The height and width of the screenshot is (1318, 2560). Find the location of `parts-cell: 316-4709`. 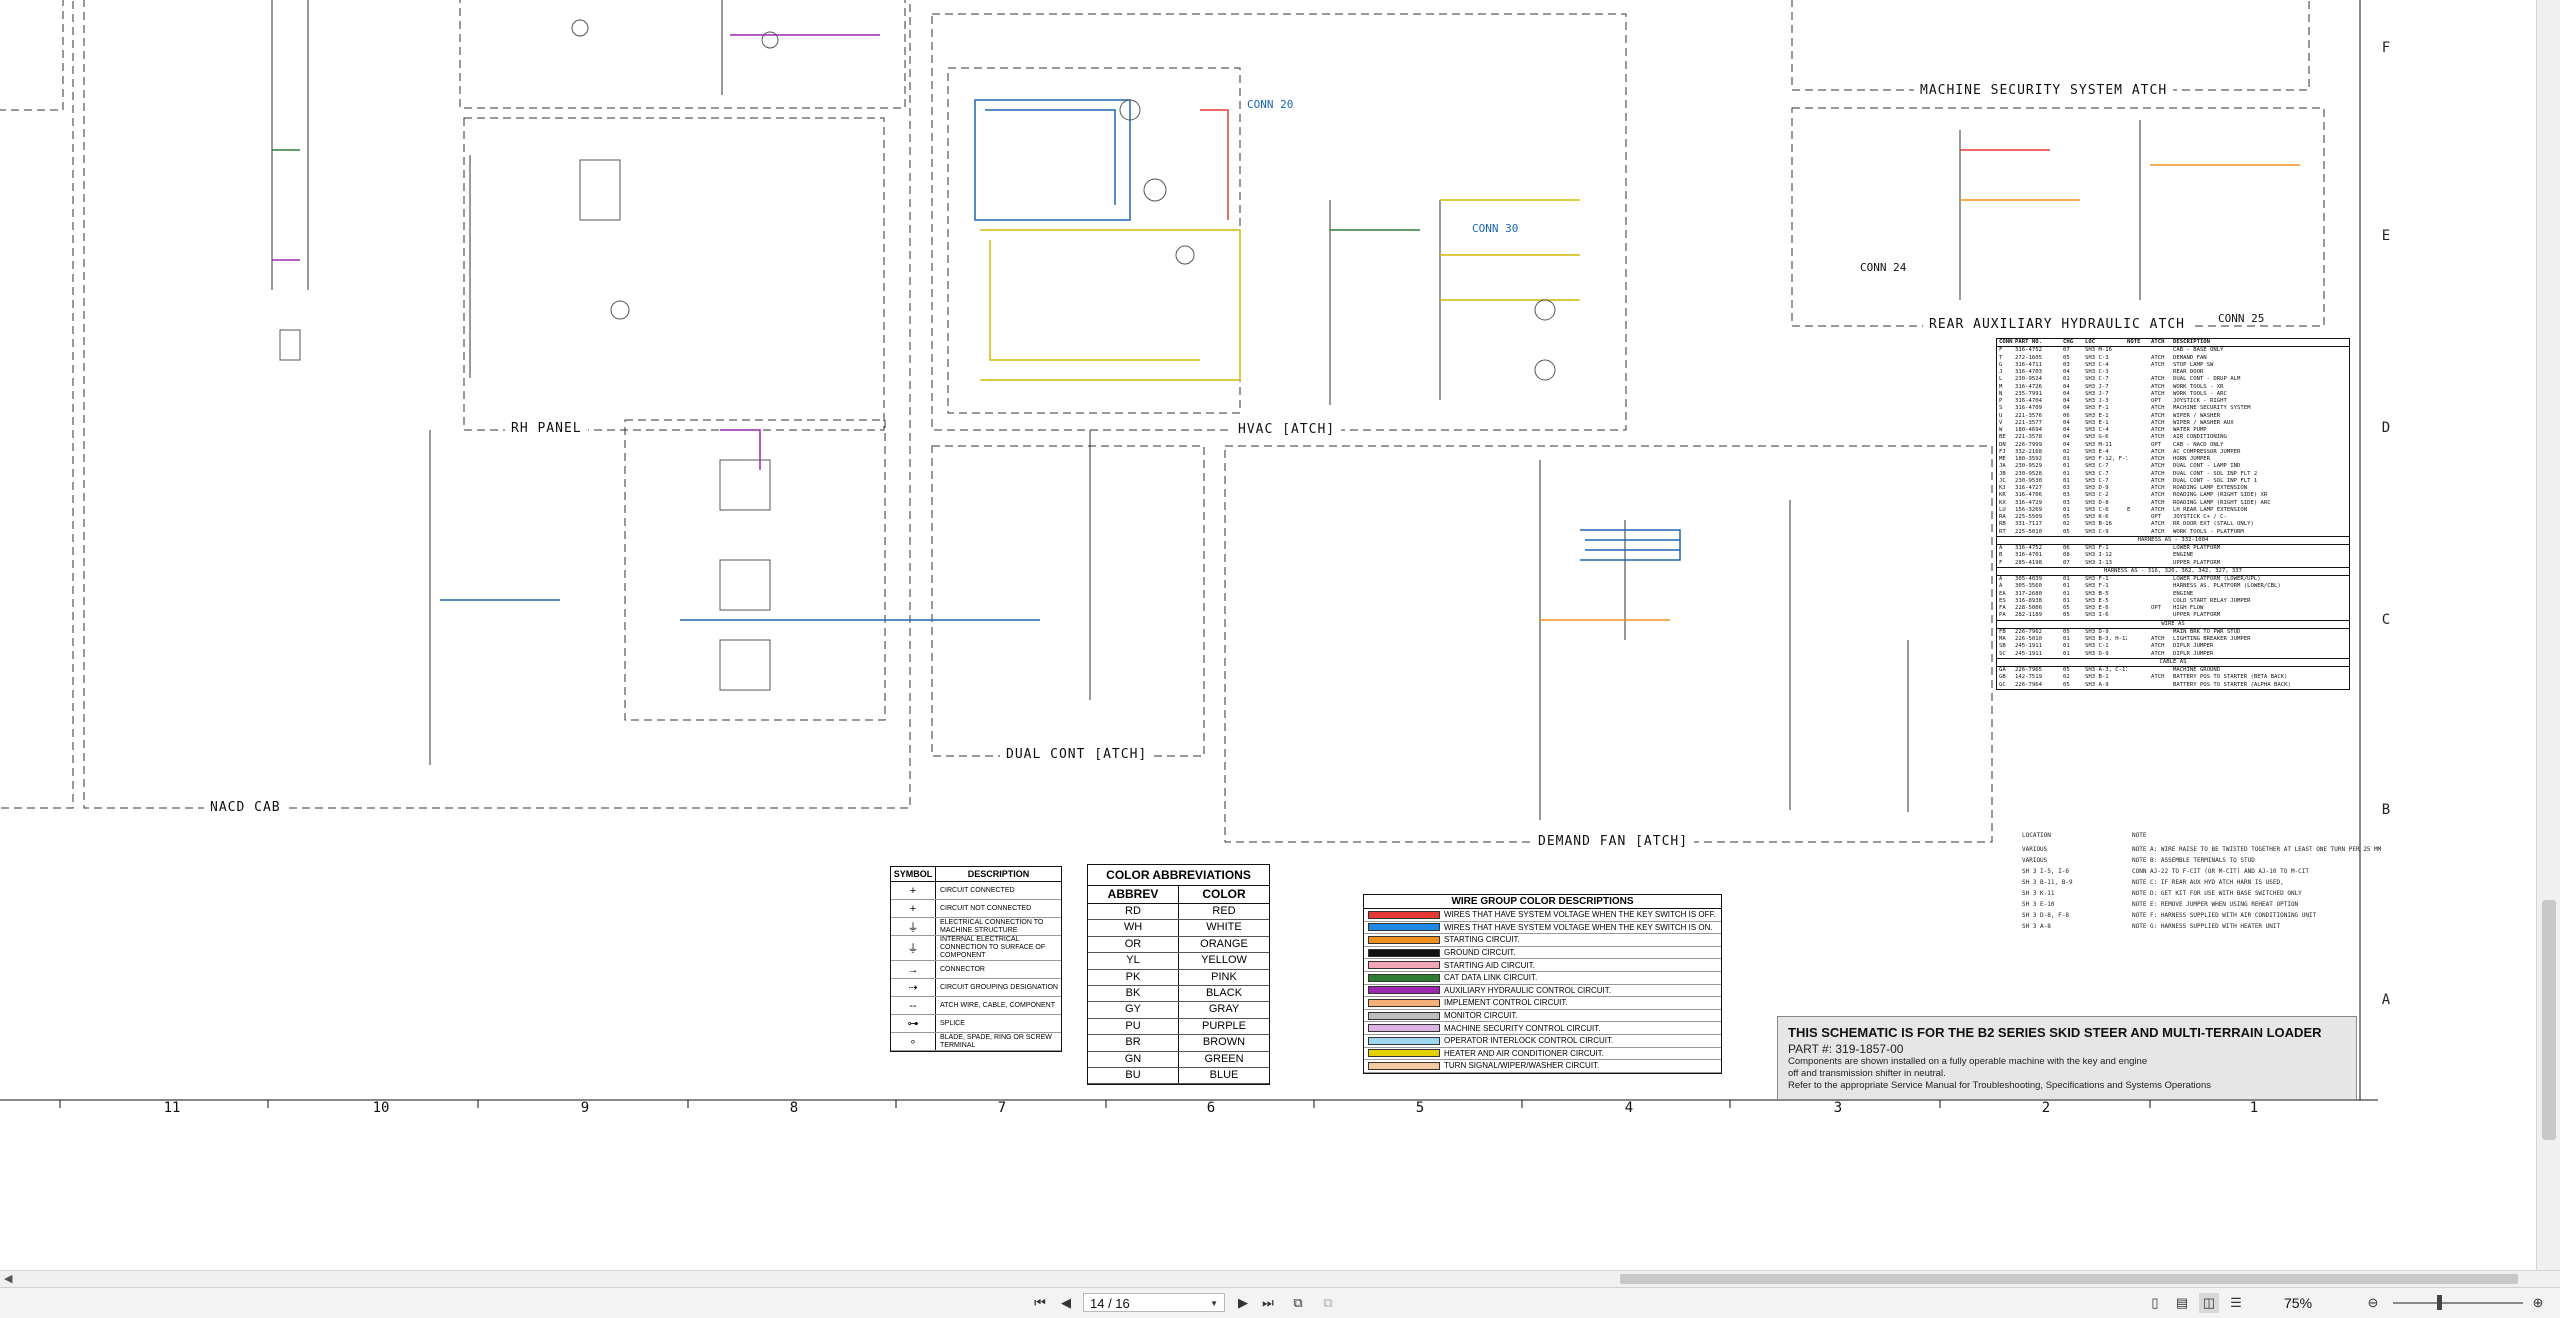

parts-cell: 316-4709 is located at coordinates (2028, 408).